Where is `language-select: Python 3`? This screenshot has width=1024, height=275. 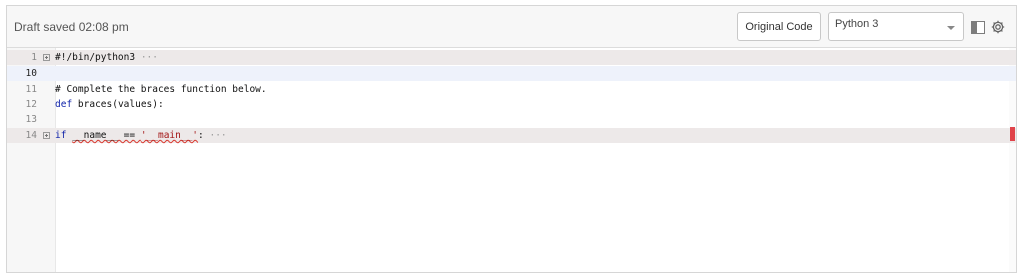
language-select: Python 3 is located at coordinates (896, 26).